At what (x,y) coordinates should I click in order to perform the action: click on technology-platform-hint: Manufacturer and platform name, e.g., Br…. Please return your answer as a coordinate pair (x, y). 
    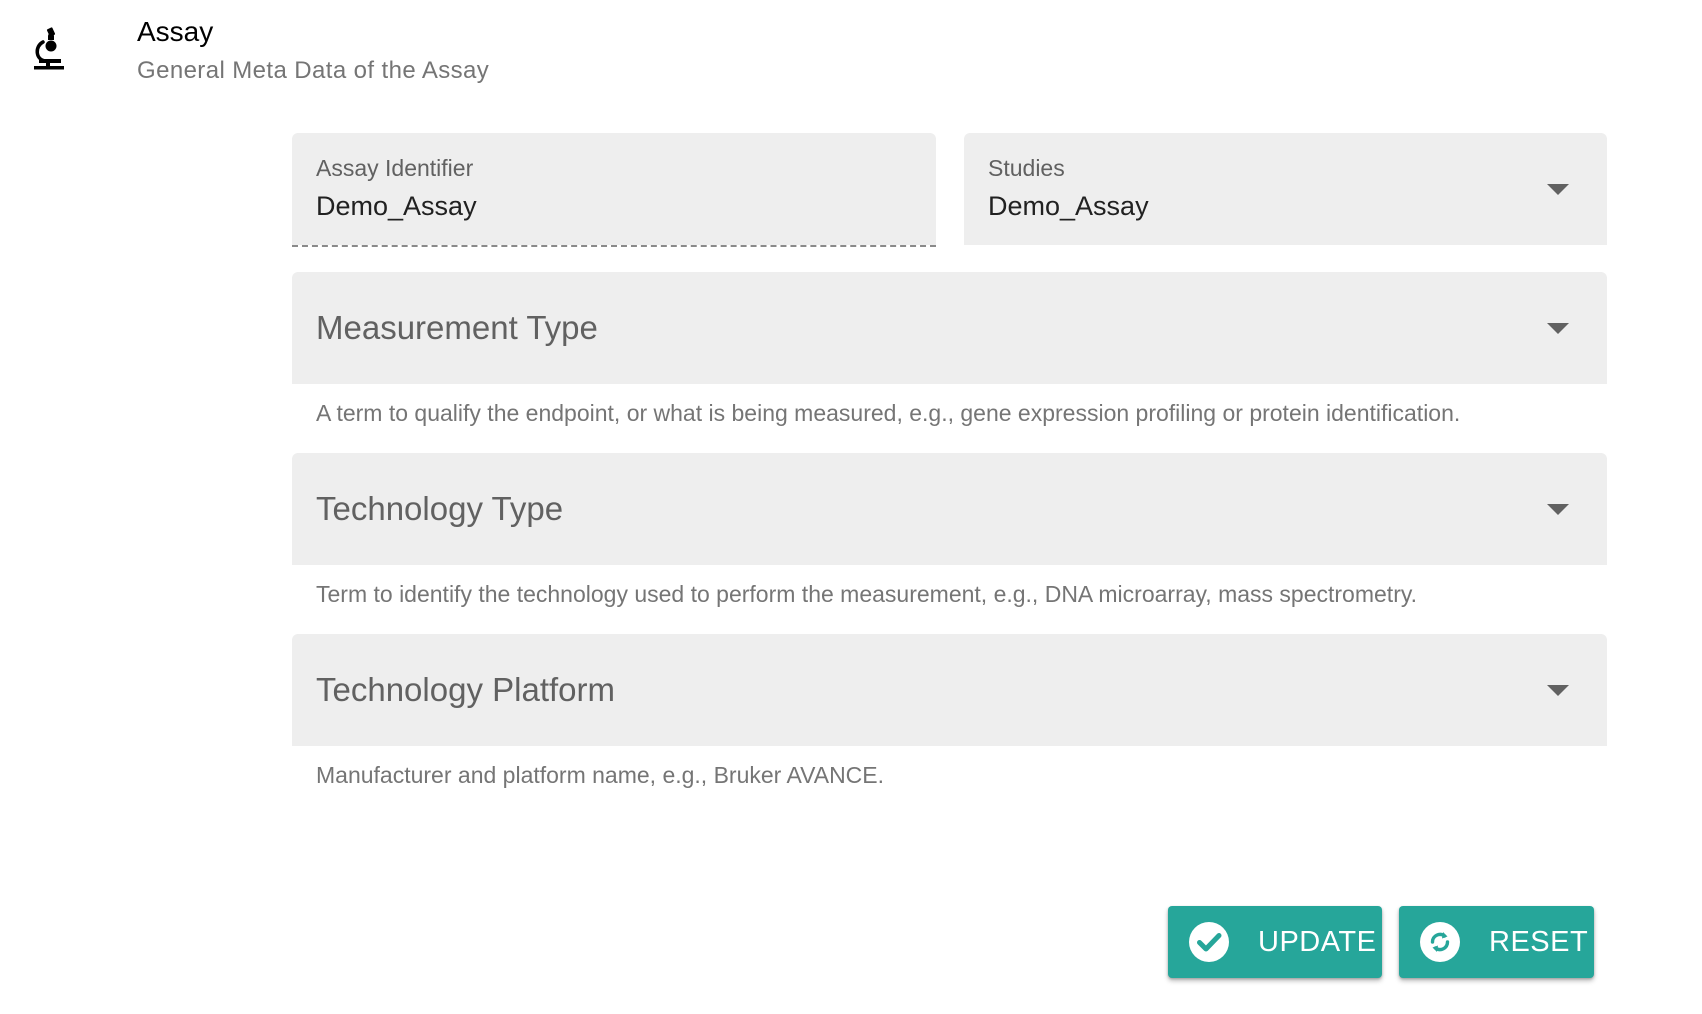
    Looking at the image, I should click on (600, 775).